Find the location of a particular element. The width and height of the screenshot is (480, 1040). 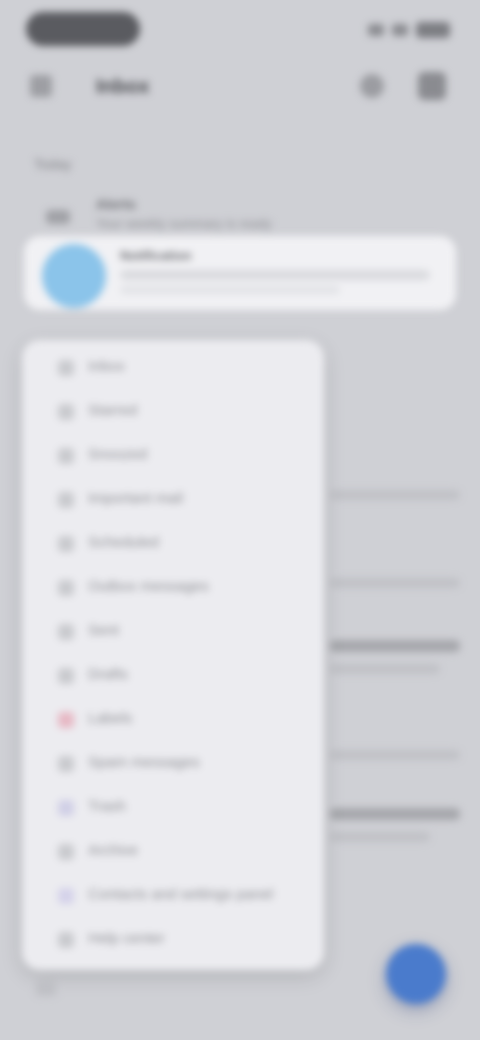

inbox-icon is located at coordinates (66, 368).